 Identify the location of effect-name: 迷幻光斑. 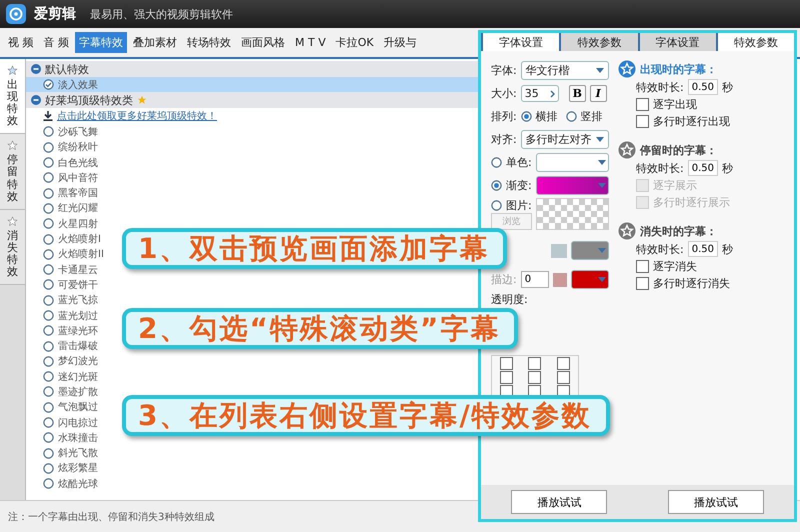
(78, 377).